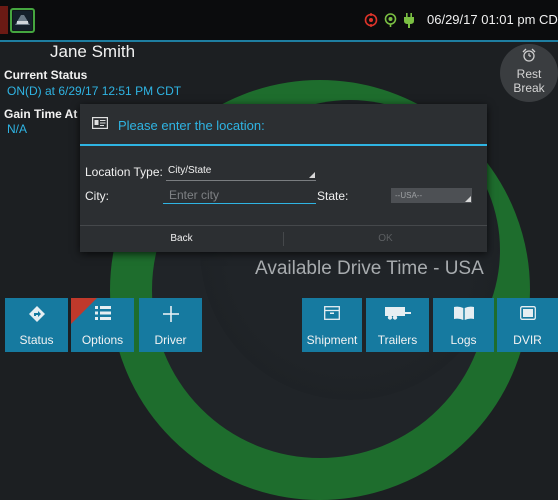  I want to click on nav-status-button: Status, so click(36, 325).